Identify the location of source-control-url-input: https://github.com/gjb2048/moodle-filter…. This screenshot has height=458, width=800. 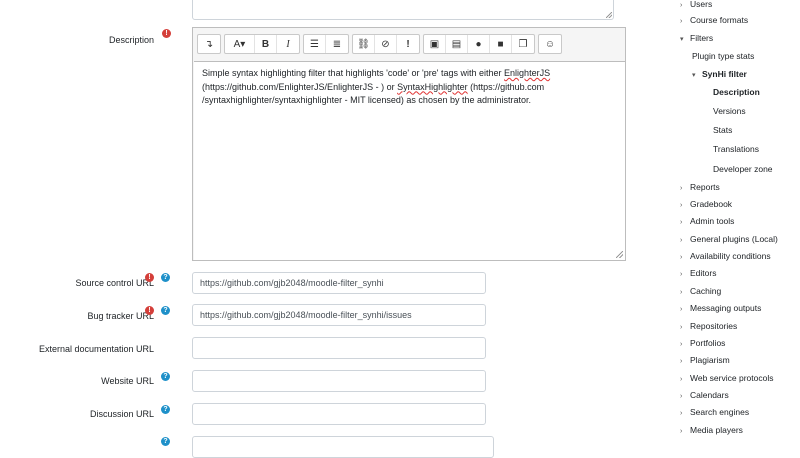
(339, 283).